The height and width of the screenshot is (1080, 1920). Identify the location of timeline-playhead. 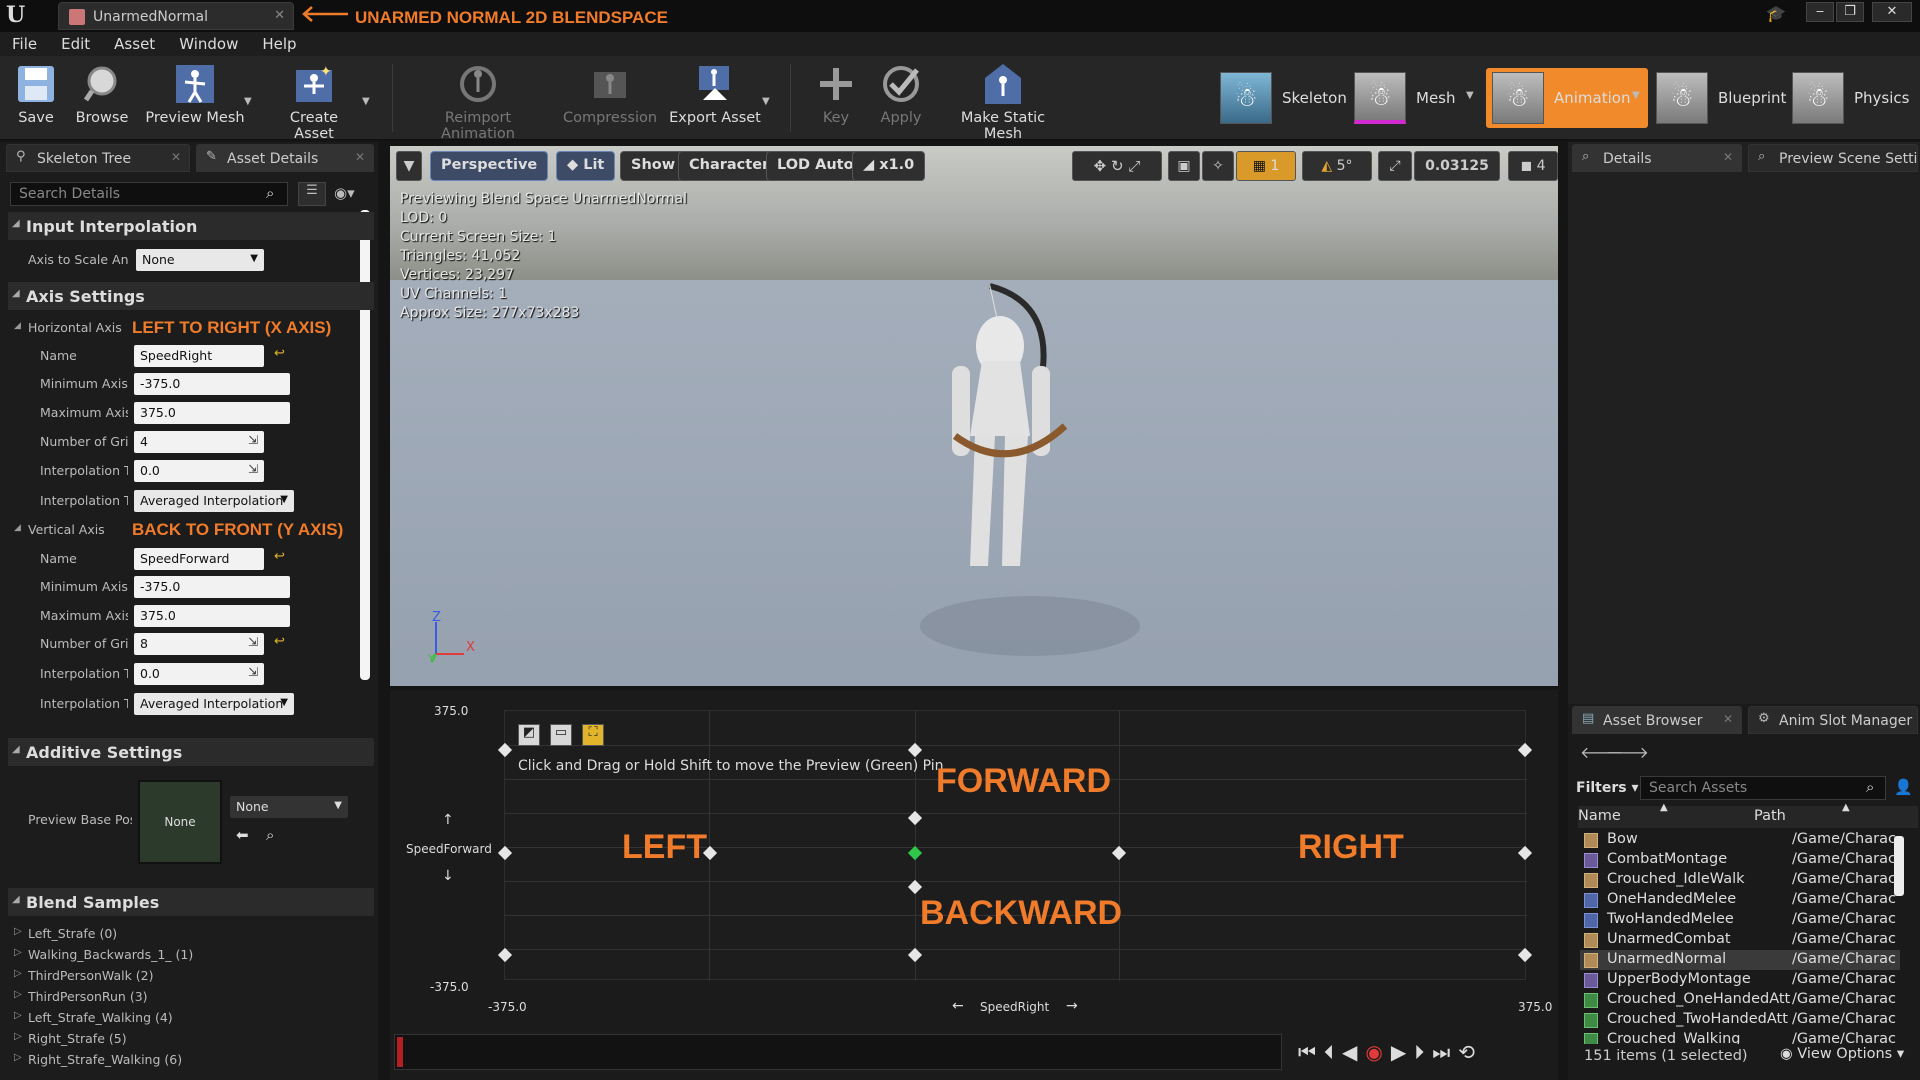
(400, 1052).